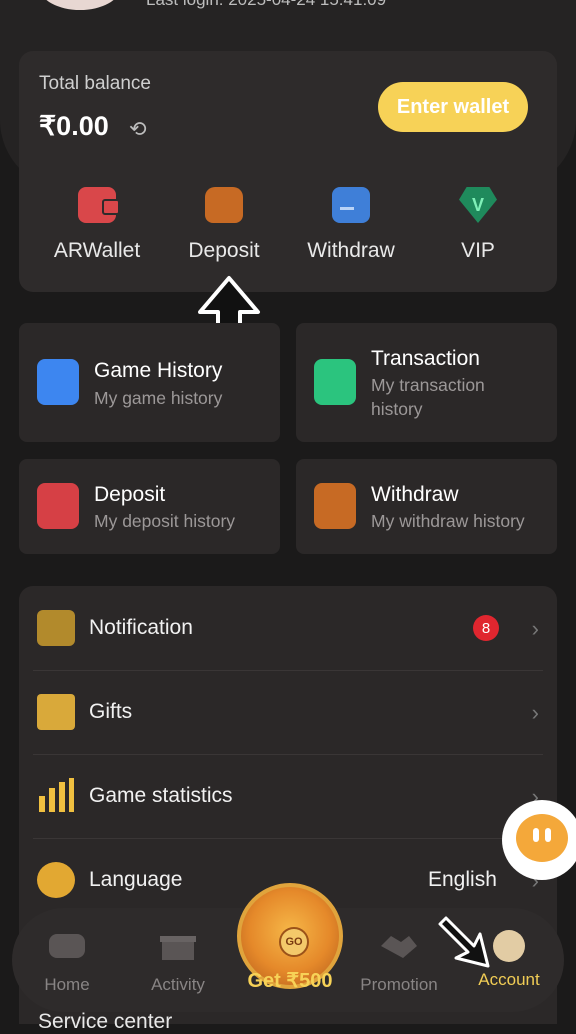 This screenshot has height=1034, width=576. I want to click on quick-label: Withdraw, so click(351, 250).